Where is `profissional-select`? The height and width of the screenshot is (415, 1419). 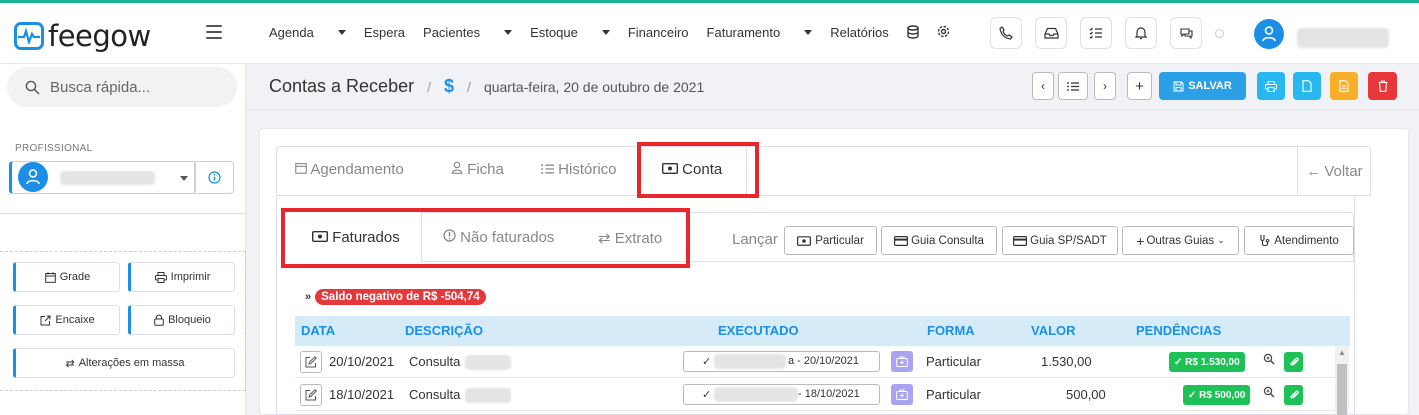 profissional-select is located at coordinates (102, 177).